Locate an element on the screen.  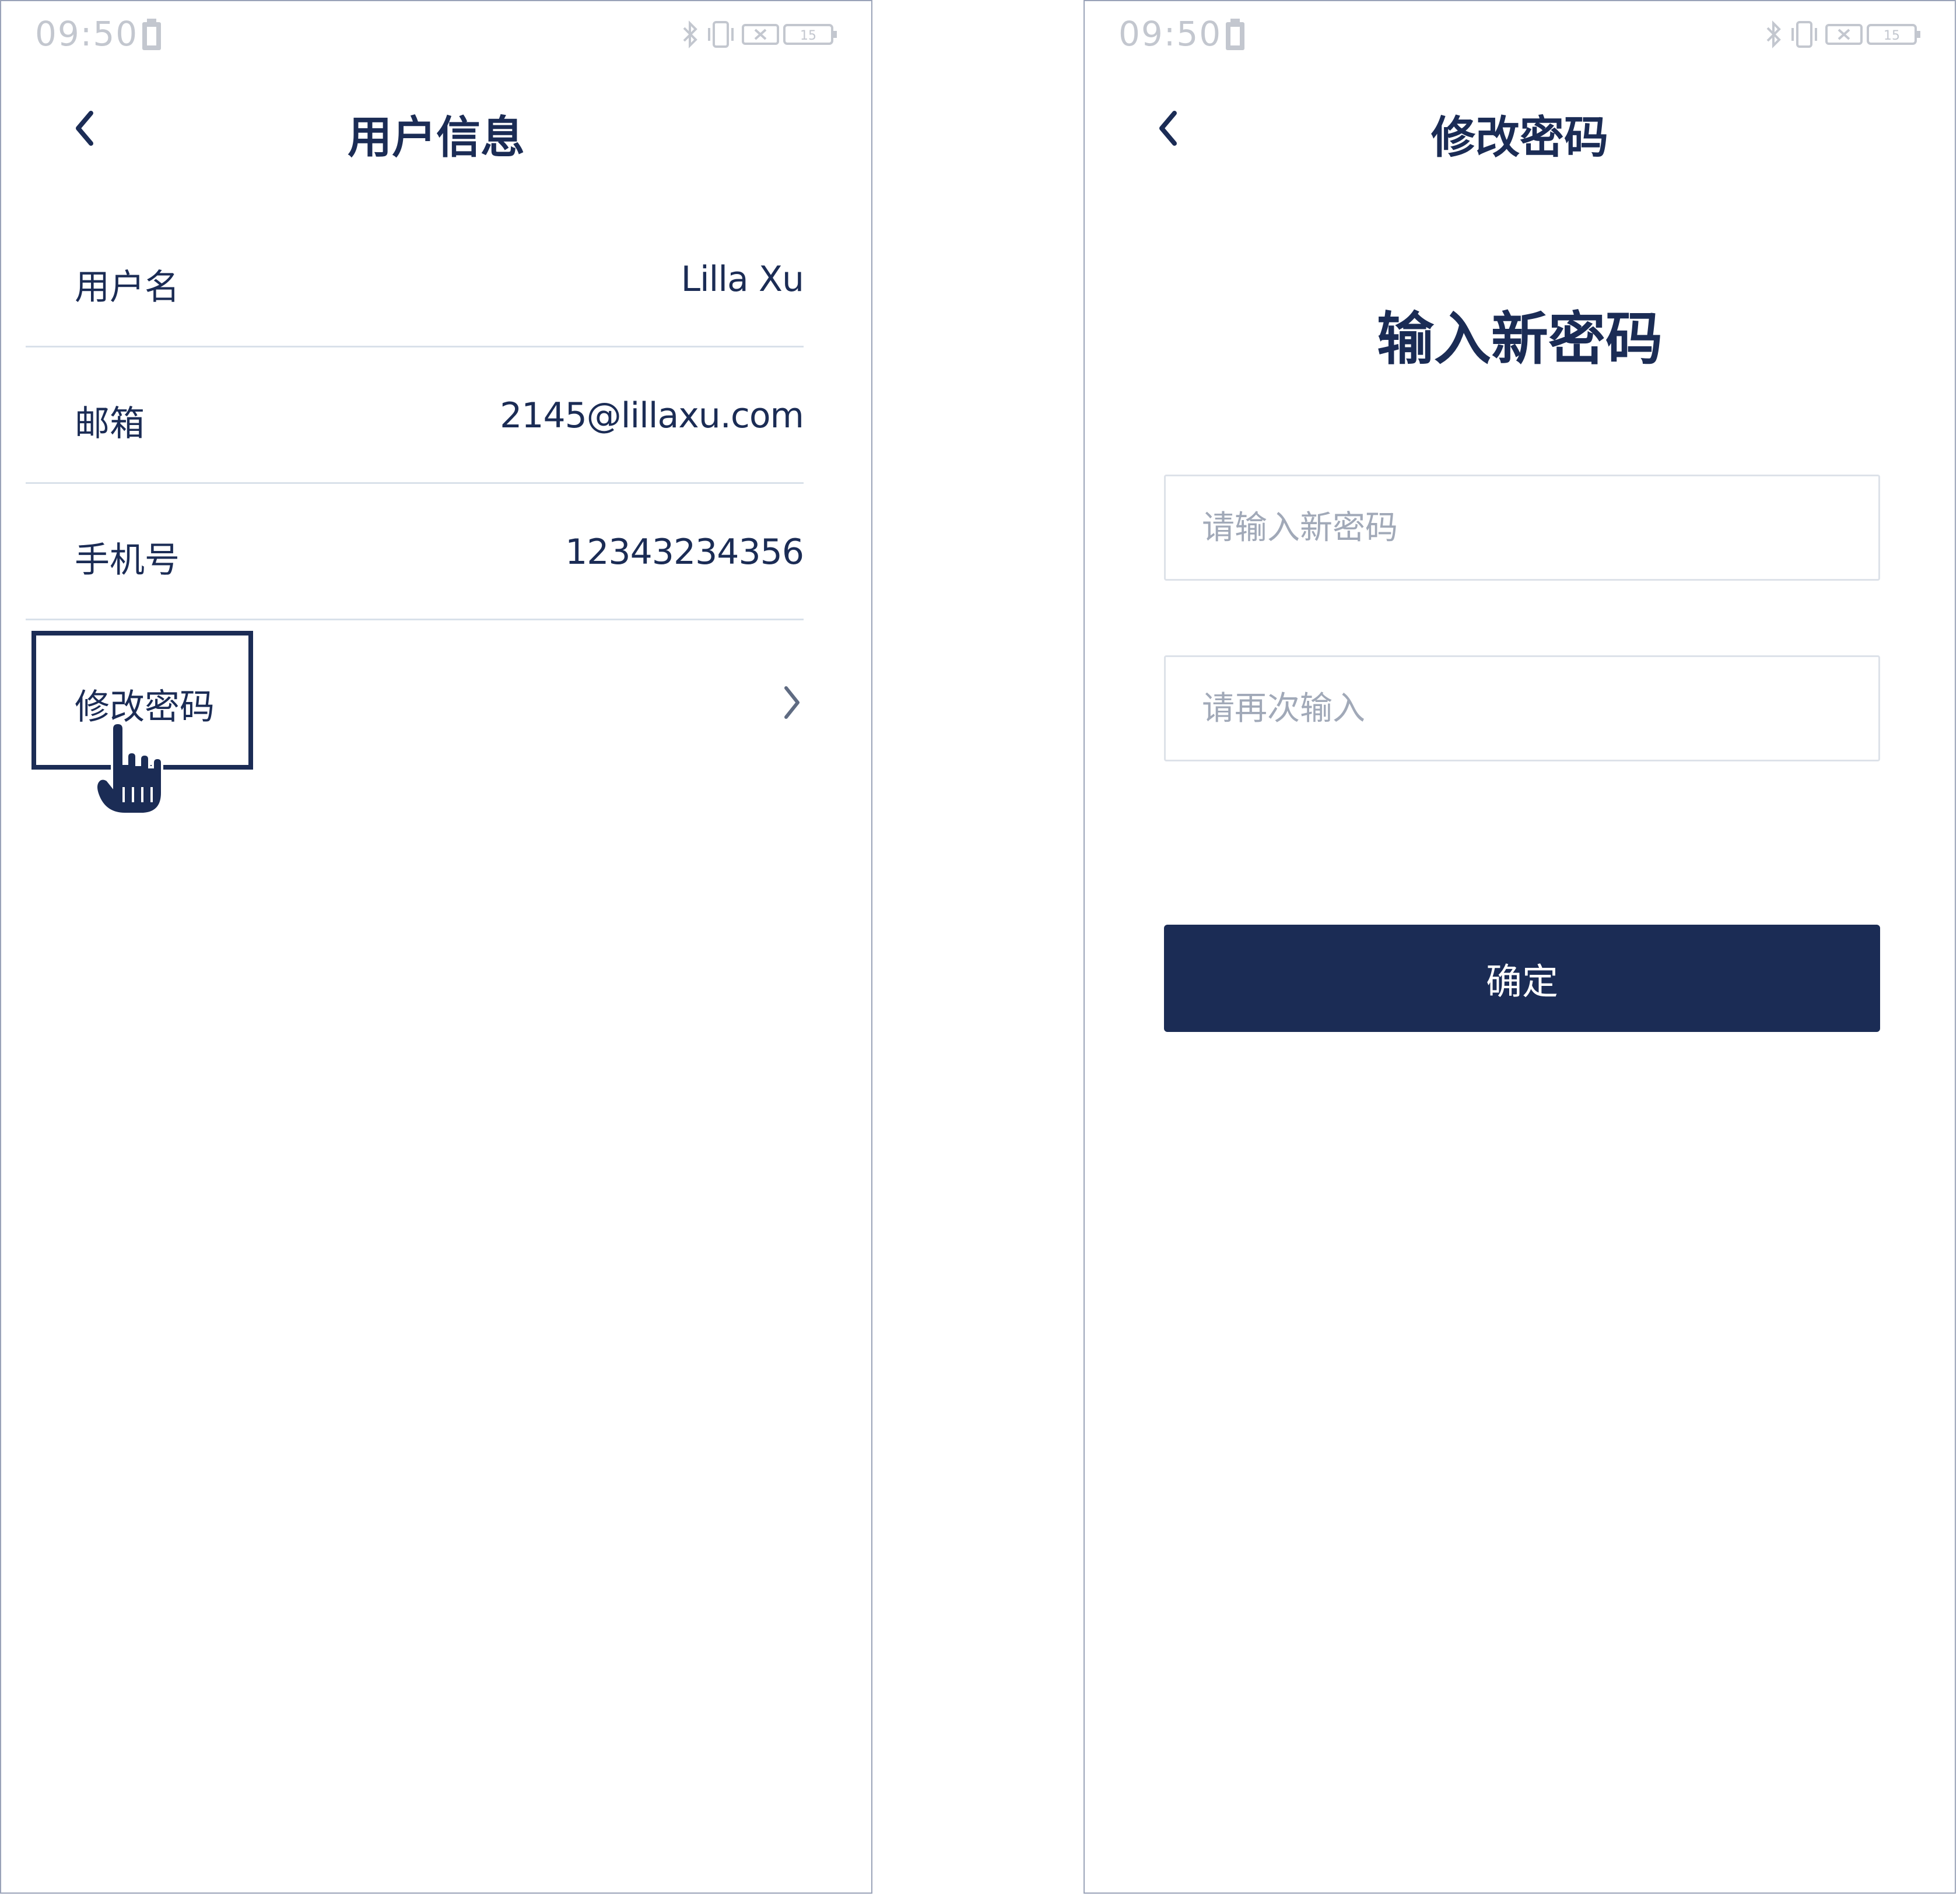
row-value: 2145@lillaxu.com is located at coordinates (652, 415).